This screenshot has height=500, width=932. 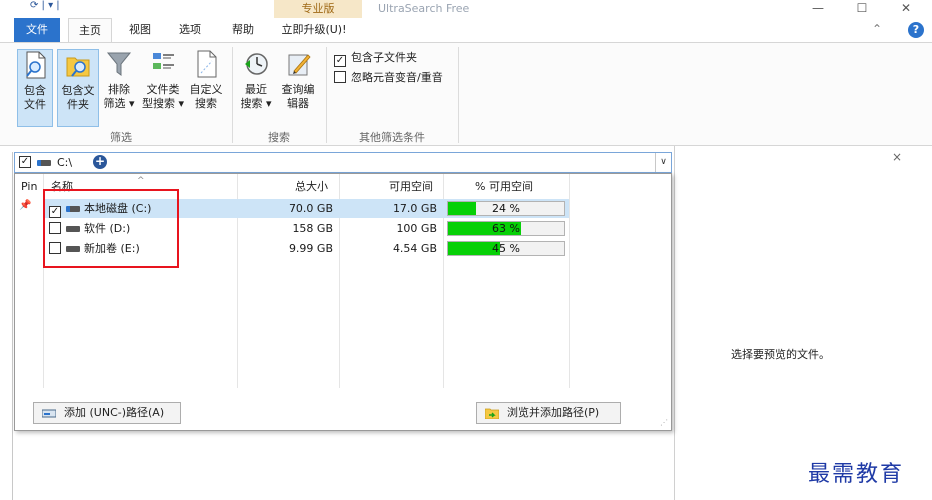 I want to click on column-header-free-percent: % 可用空间, so click(x=504, y=187).